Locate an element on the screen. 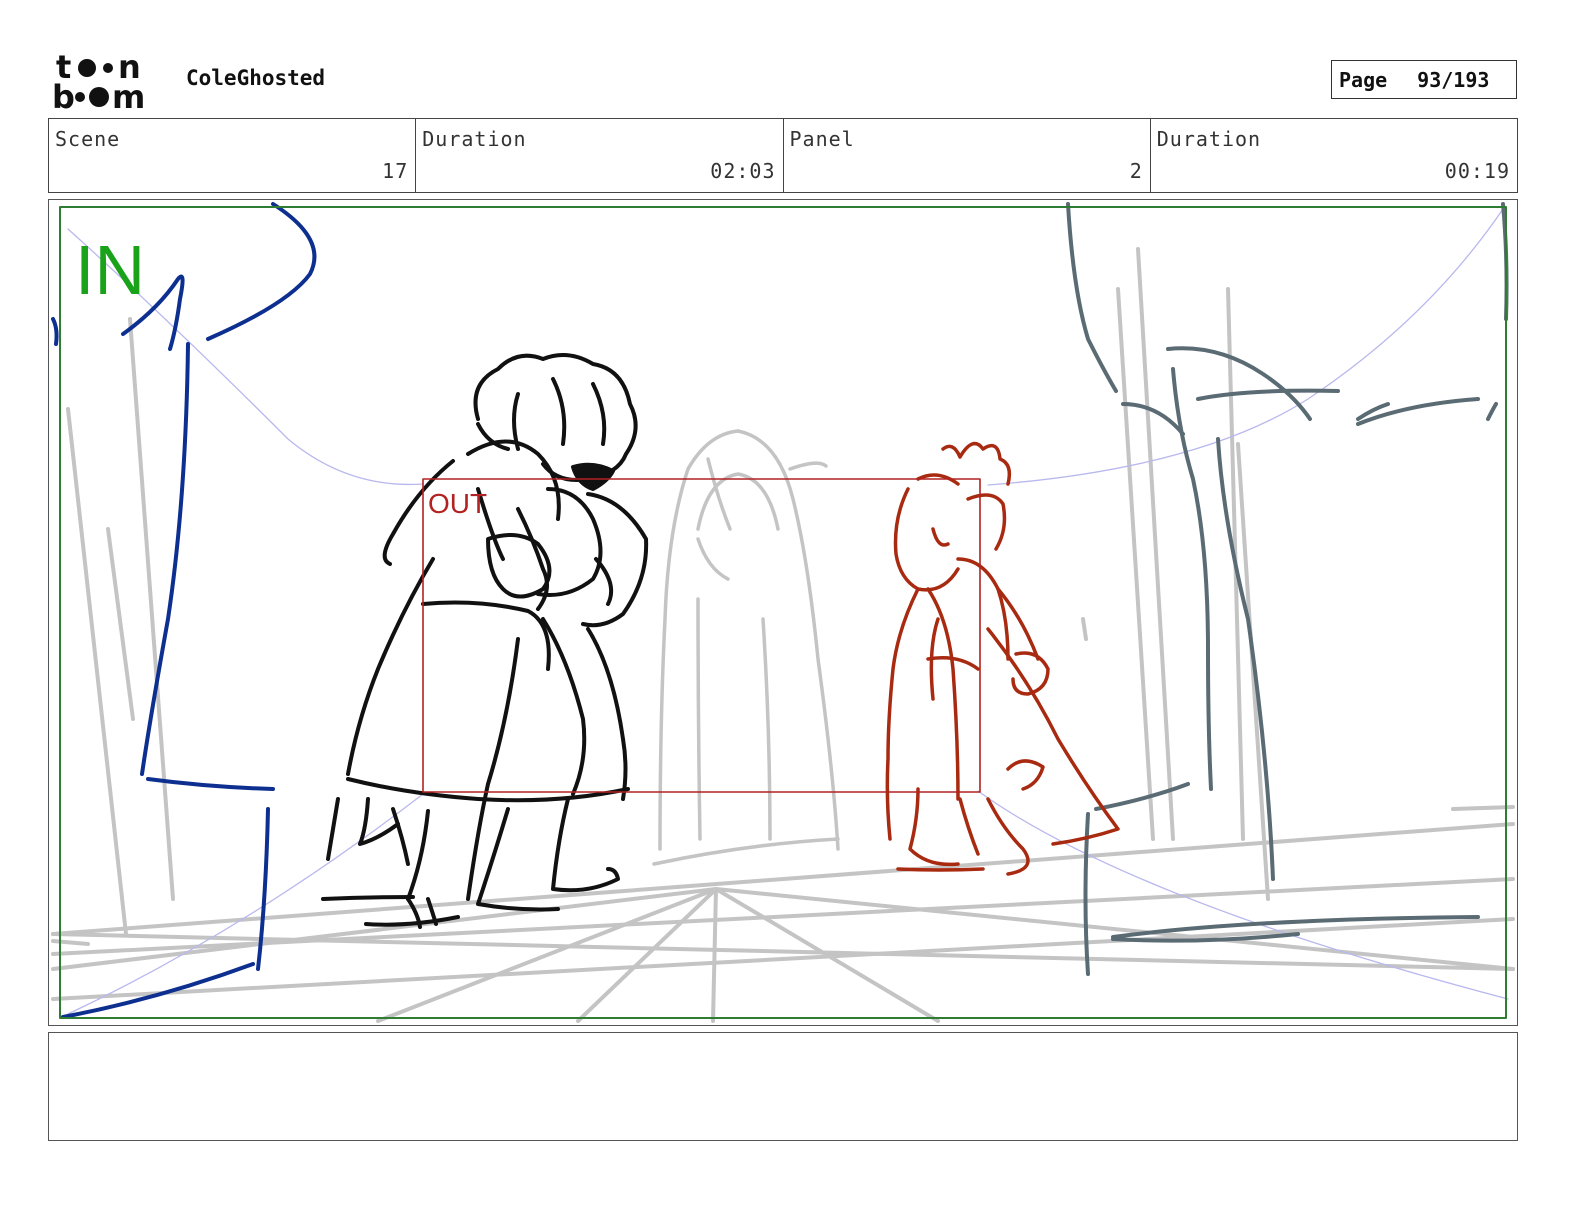  out-label: OUT is located at coordinates (457, 503).